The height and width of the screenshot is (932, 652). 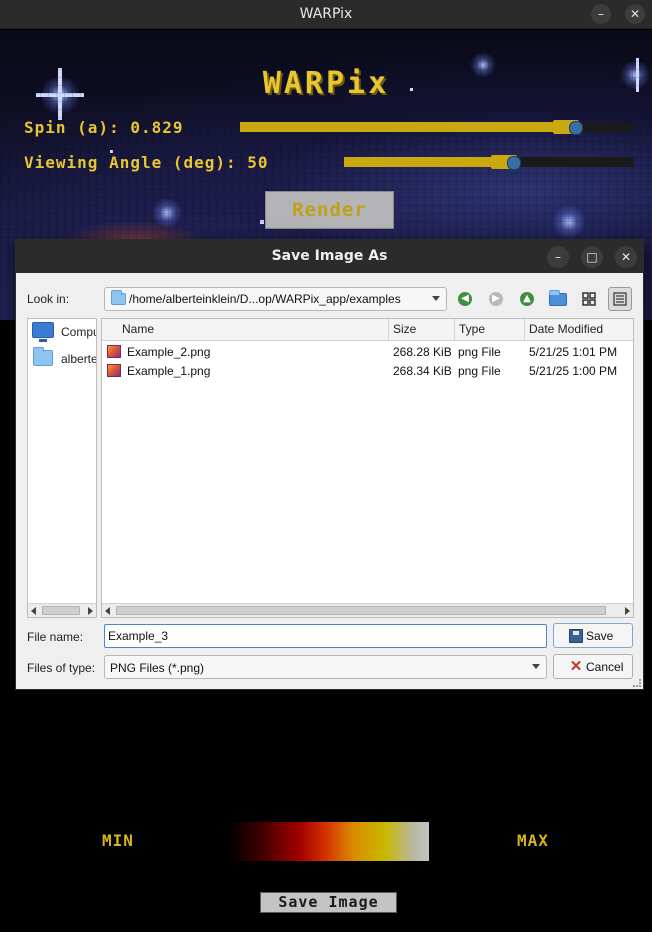 What do you see at coordinates (592, 257) in the screenshot?
I see `dialog-maximize-button: □` at bounding box center [592, 257].